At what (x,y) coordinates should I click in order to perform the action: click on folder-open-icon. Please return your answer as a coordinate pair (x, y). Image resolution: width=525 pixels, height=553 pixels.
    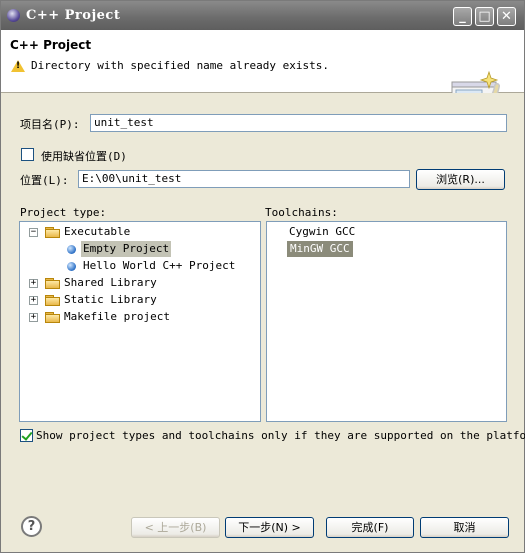
    Looking at the image, I should click on (53, 232).